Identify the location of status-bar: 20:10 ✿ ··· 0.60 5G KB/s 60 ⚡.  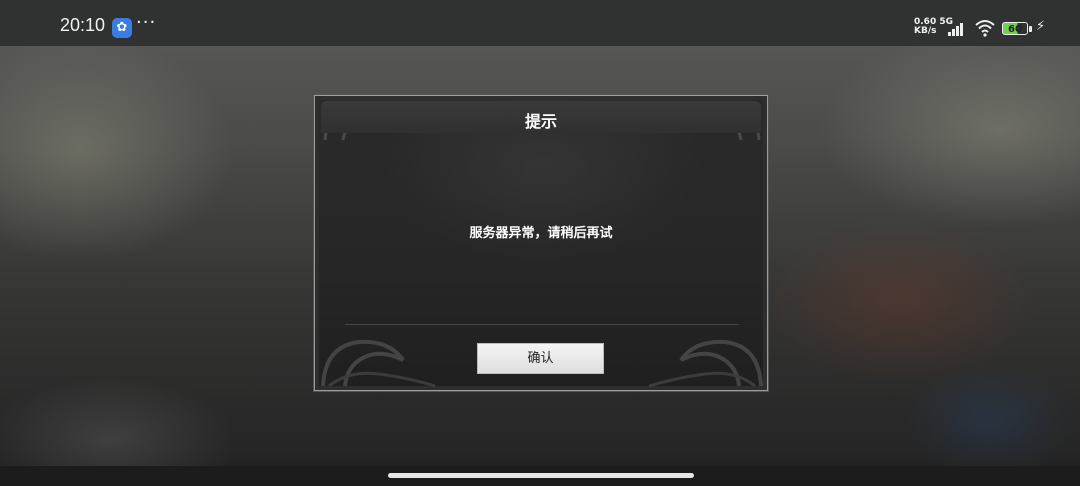
(540, 23).